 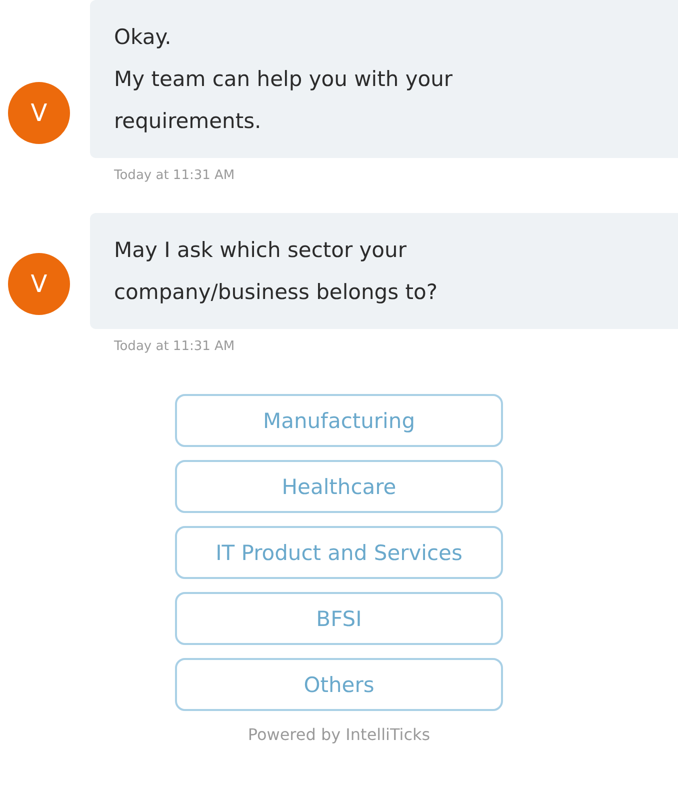 What do you see at coordinates (276, 271) in the screenshot?
I see `message-text: May I ask which sector your company/business belongs to?` at bounding box center [276, 271].